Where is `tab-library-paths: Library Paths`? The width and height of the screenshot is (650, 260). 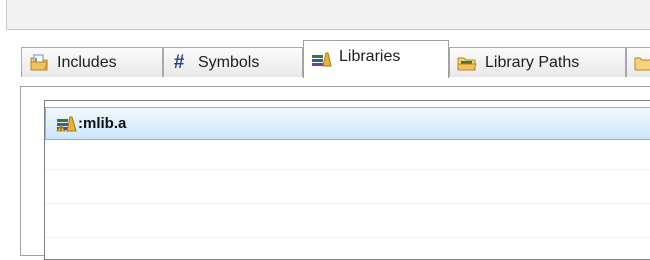
tab-library-paths: Library Paths is located at coordinates (537, 62).